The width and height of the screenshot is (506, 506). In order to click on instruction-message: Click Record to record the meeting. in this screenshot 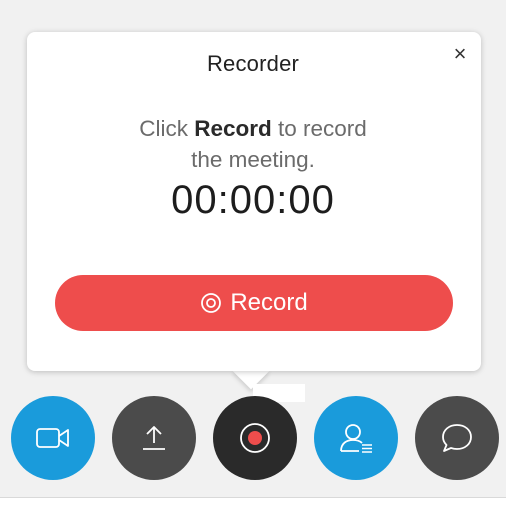, I will do `click(253, 144)`.